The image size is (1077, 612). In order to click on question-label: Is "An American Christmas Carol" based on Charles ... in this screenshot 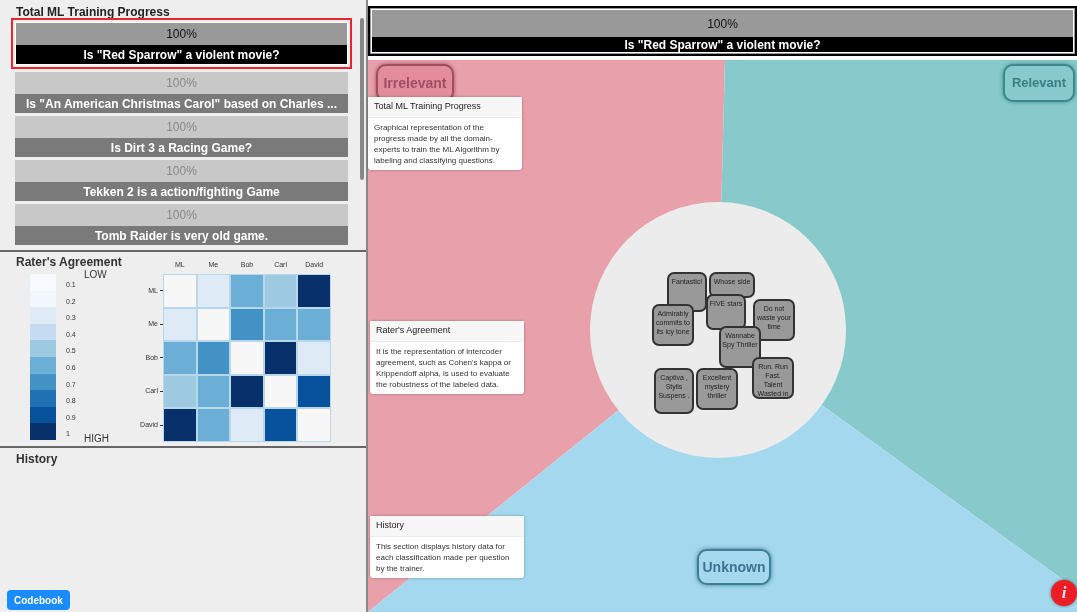, I will do `click(181, 103)`.